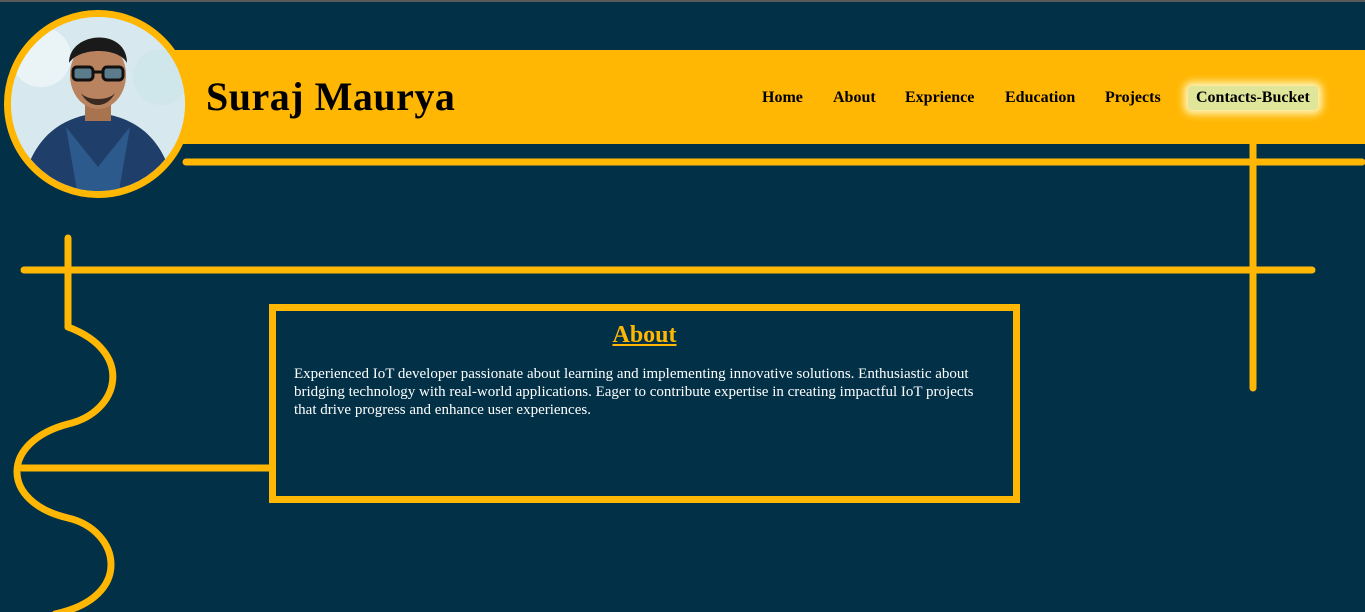 The height and width of the screenshot is (612, 1365). Describe the element at coordinates (939, 98) in the screenshot. I see `nav-experience-link: Exprience` at that location.